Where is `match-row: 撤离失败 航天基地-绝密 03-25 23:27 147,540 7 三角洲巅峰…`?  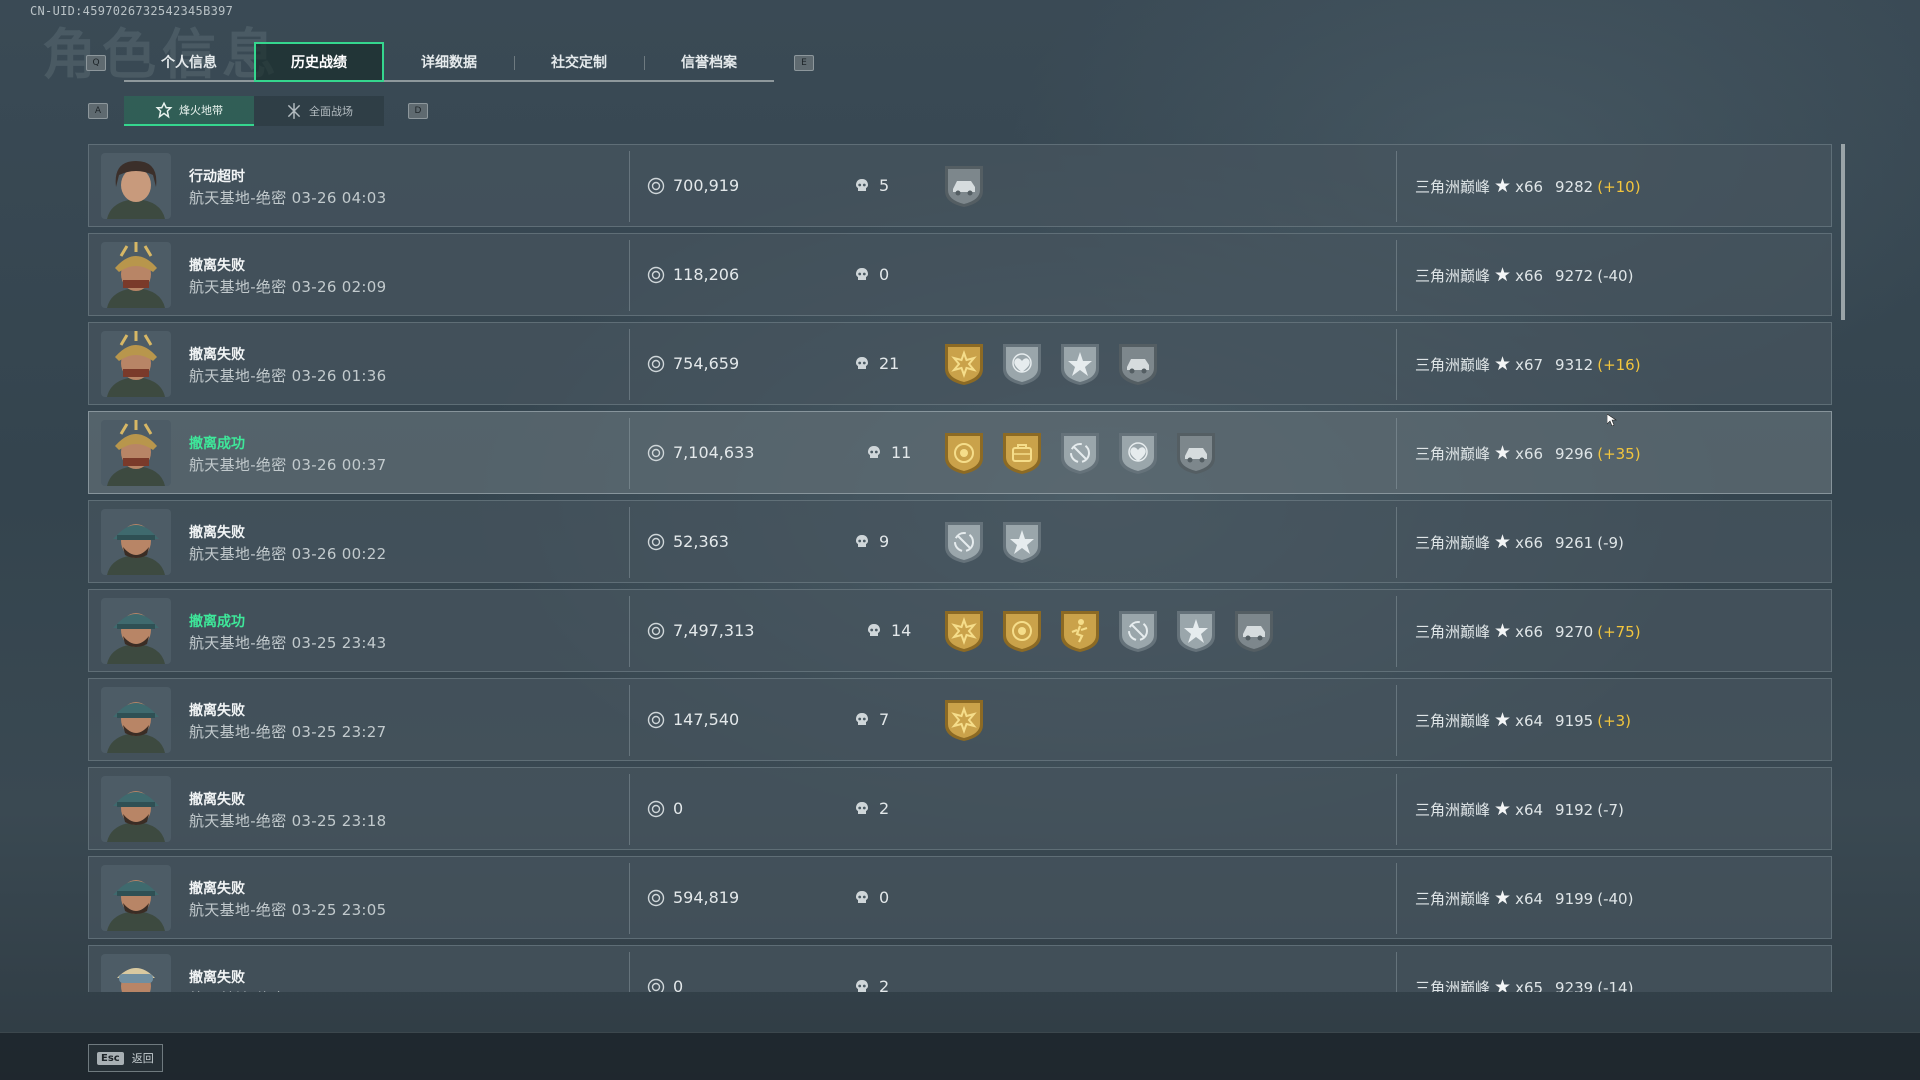 match-row: 撤离失败 航天基地-绝密 03-25 23:27 147,540 7 三角洲巅峰… is located at coordinates (960, 719).